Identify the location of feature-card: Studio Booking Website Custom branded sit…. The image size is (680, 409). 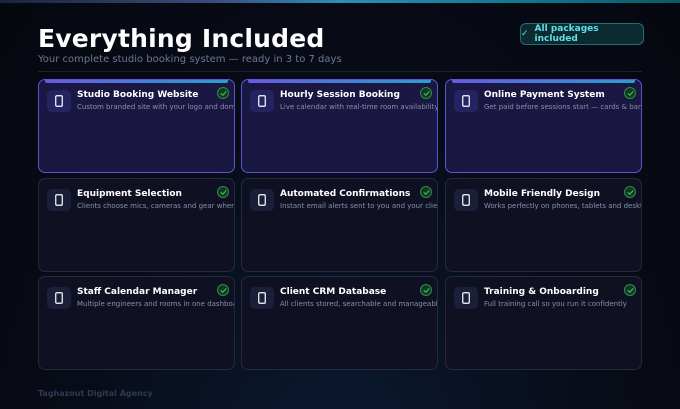
(136, 126).